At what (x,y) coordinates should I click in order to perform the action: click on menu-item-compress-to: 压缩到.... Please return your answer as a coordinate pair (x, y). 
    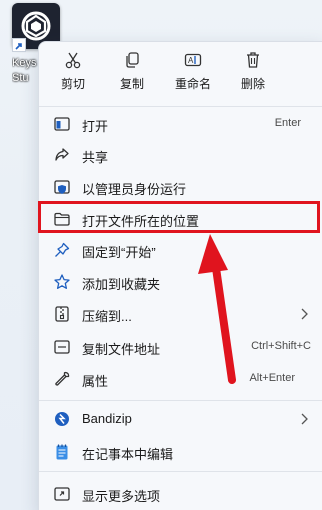
    Looking at the image, I should click on (180, 314).